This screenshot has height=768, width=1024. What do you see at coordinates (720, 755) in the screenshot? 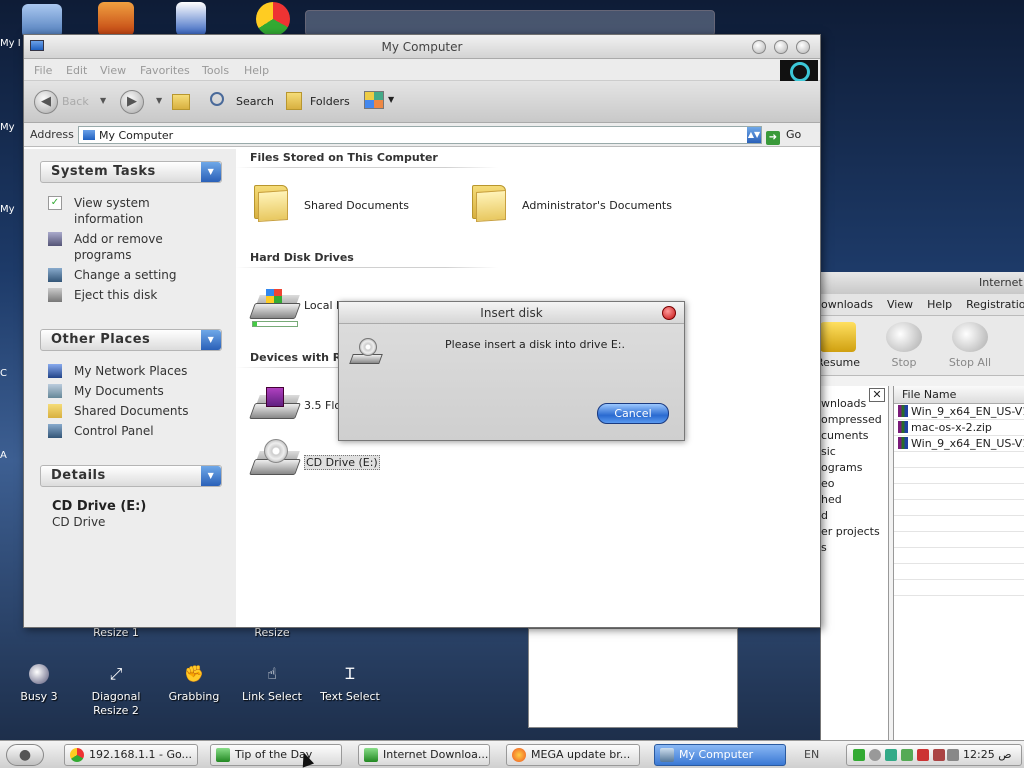
I see `task-my-computer: My Computer` at bounding box center [720, 755].